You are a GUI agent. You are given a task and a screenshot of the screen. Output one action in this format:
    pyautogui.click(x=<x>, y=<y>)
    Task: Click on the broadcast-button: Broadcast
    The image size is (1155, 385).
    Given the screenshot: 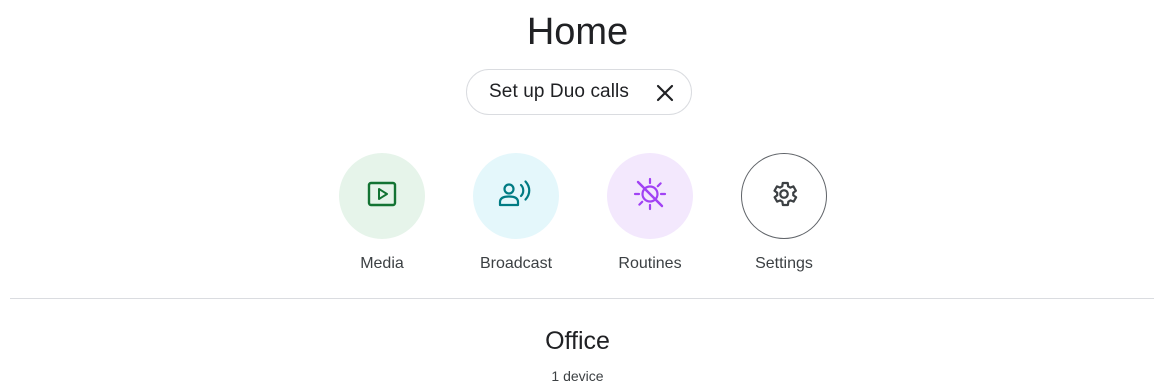 What is the action you would take?
    pyautogui.click(x=516, y=213)
    